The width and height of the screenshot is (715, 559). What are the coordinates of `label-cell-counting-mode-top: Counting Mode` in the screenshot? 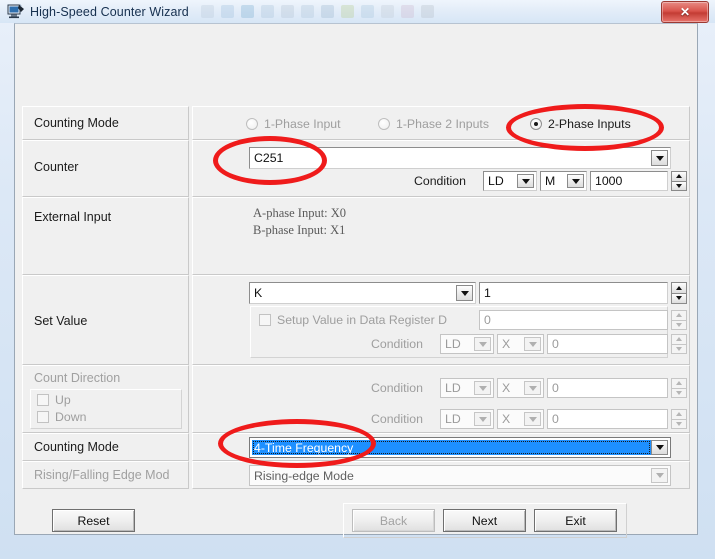 It's located at (105, 123).